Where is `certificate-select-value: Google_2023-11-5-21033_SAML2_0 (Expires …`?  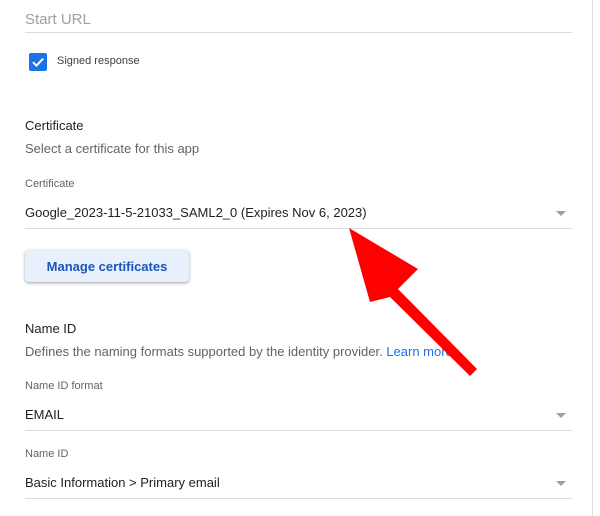 certificate-select-value: Google_2023-11-5-21033_SAML2_0 (Expires … is located at coordinates (196, 212).